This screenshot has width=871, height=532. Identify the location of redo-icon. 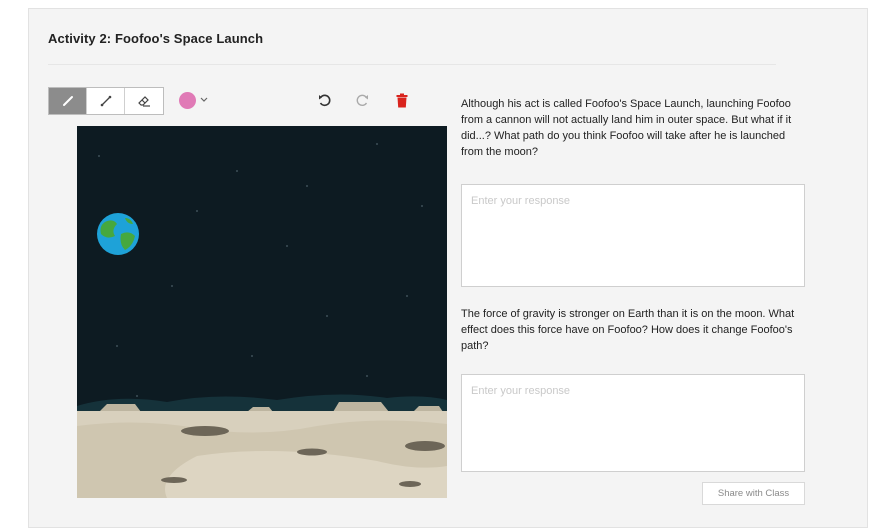
(362, 100).